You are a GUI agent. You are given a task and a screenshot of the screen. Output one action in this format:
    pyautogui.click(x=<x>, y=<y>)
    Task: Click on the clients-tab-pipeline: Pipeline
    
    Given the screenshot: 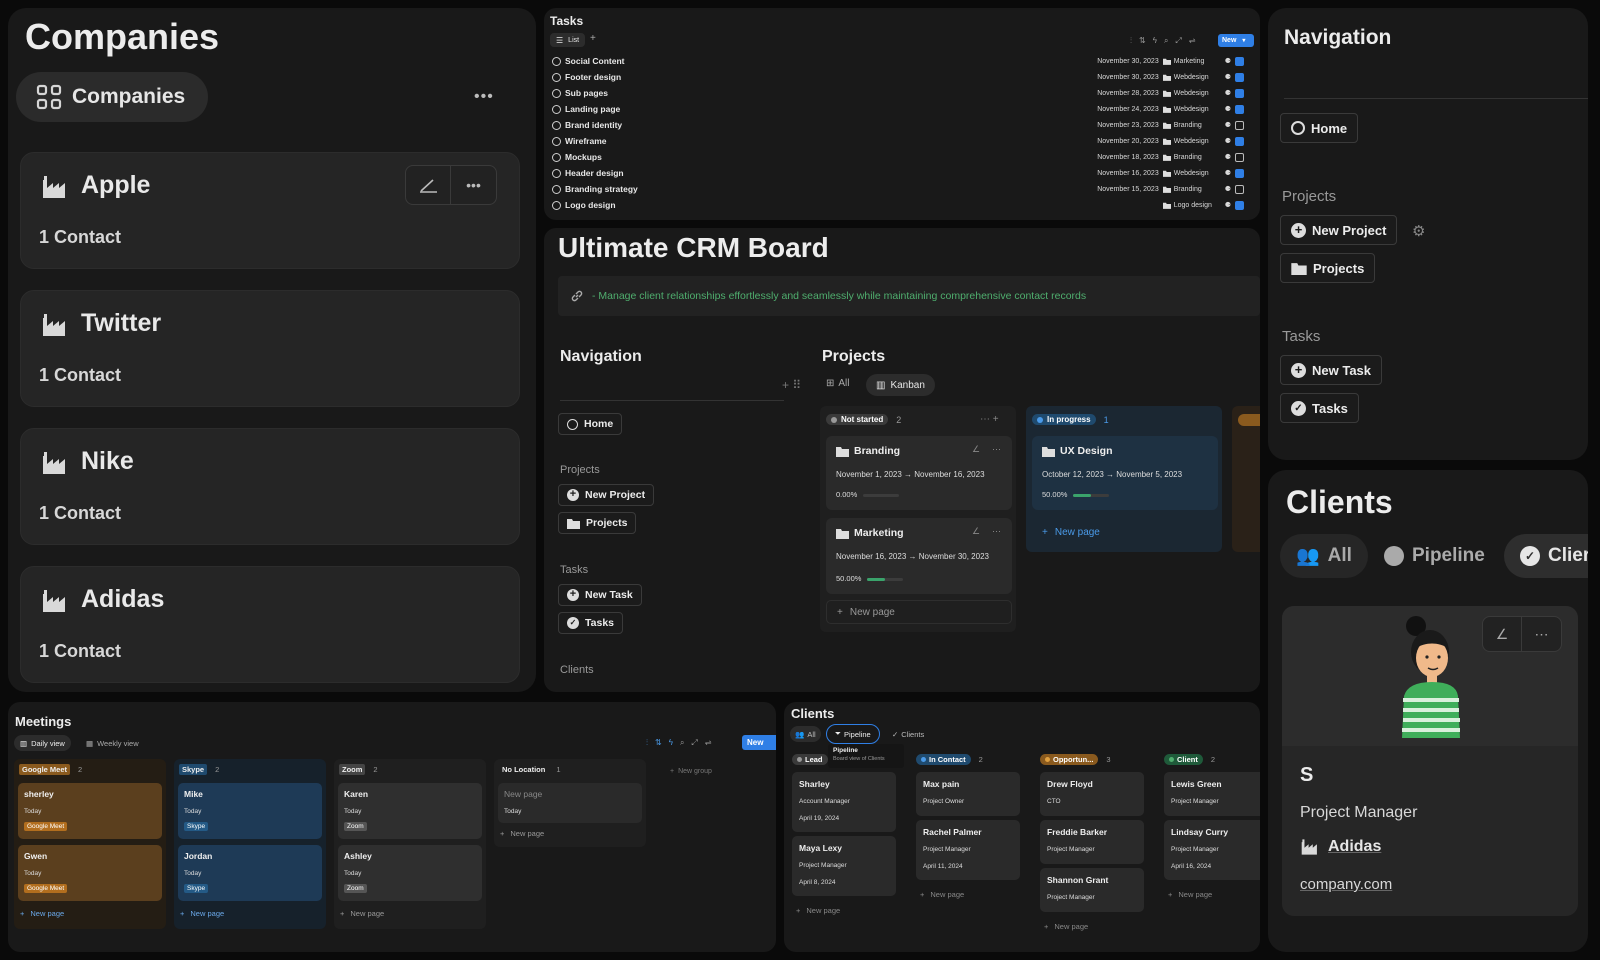 What is the action you would take?
    pyautogui.click(x=1434, y=556)
    